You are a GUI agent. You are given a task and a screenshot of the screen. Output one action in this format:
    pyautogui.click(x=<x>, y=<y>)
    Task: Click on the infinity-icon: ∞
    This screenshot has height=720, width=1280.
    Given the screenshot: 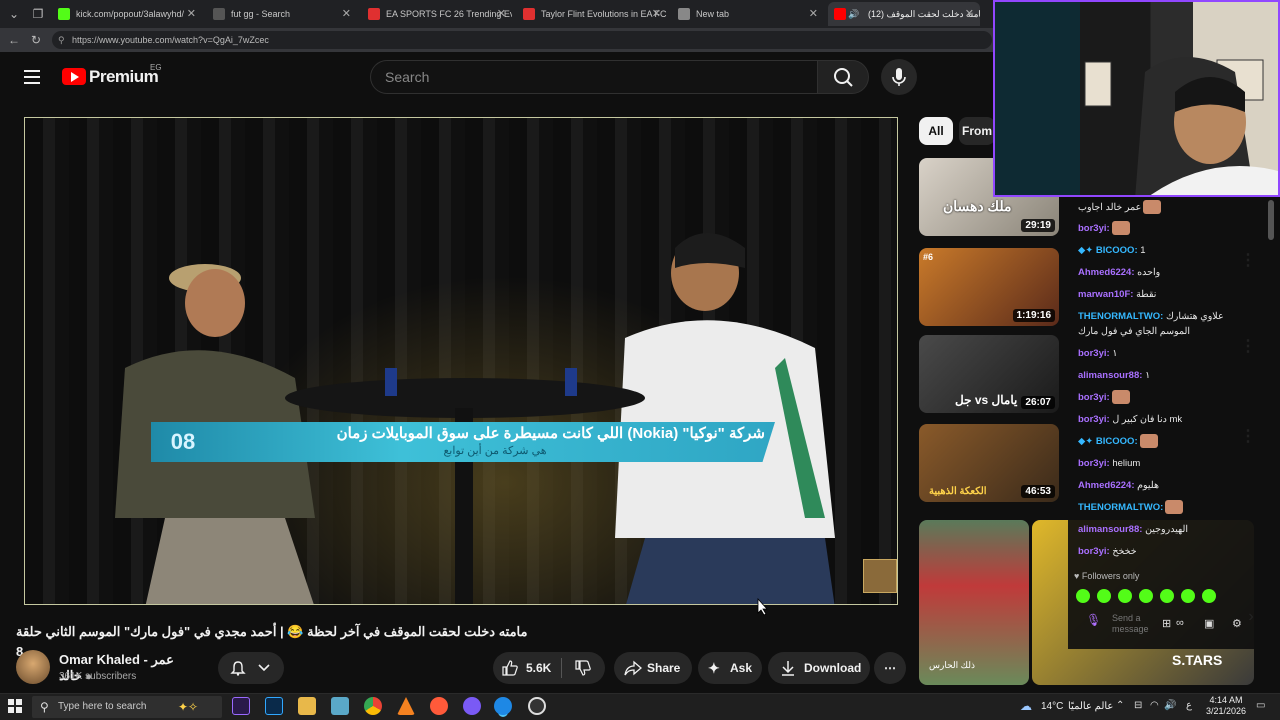 What is the action you would take?
    pyautogui.click(x=1180, y=623)
    